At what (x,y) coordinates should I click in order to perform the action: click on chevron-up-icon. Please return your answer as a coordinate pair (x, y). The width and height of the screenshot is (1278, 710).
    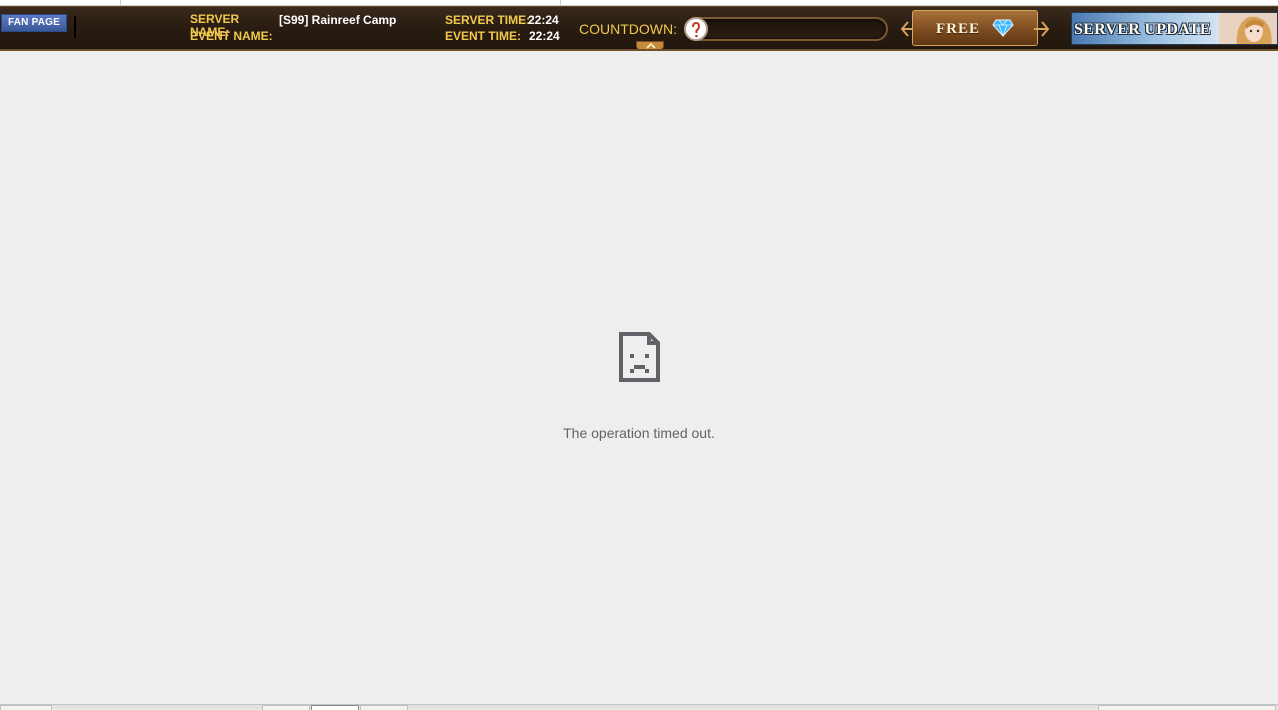
    Looking at the image, I should click on (651, 46).